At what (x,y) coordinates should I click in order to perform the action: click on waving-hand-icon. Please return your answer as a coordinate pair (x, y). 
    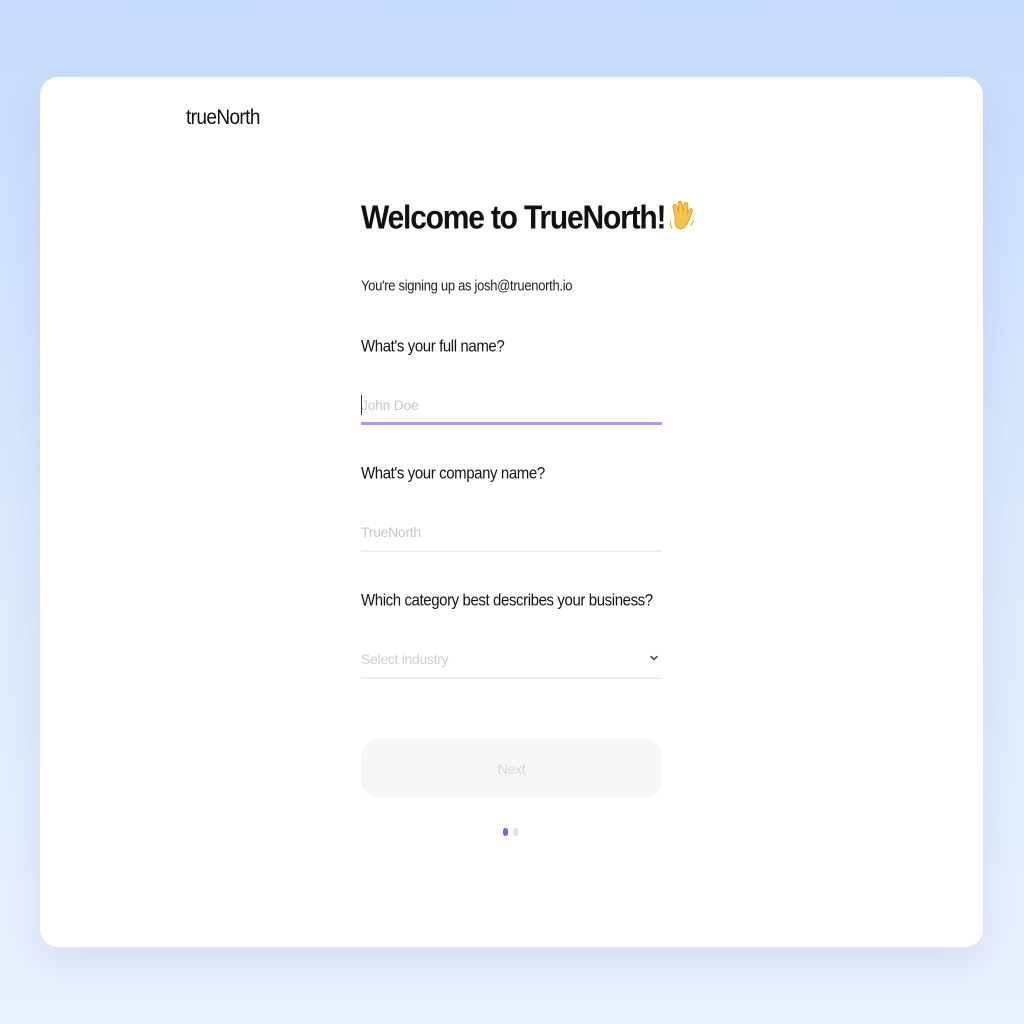
    Looking at the image, I should click on (682, 215).